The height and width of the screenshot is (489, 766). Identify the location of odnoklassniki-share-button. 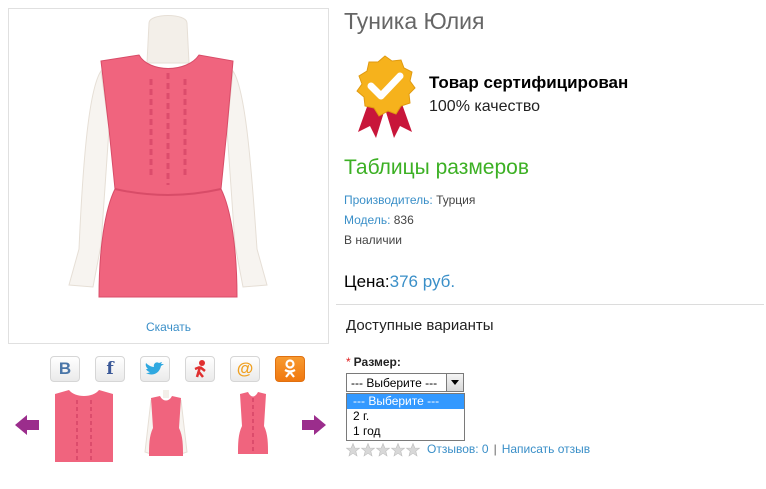
(290, 369).